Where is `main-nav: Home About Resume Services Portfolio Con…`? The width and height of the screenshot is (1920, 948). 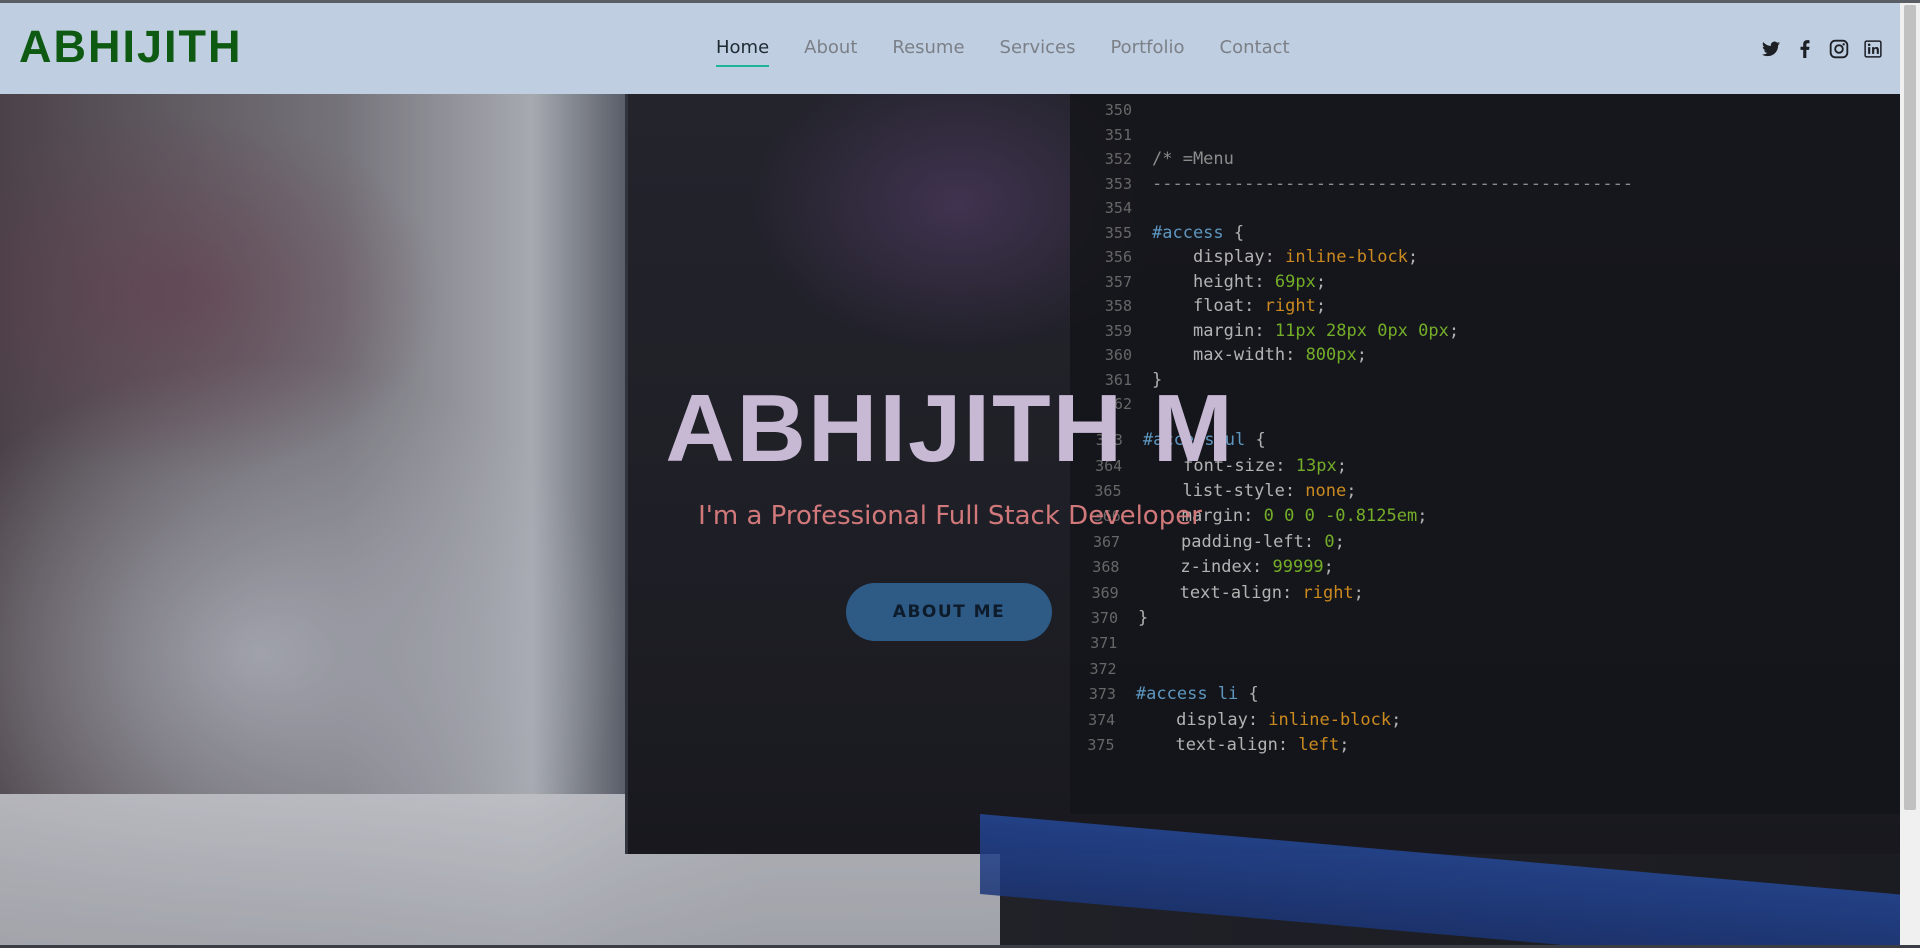 main-nav: Home About Resume Services Portfolio Con… is located at coordinates (1020, 52).